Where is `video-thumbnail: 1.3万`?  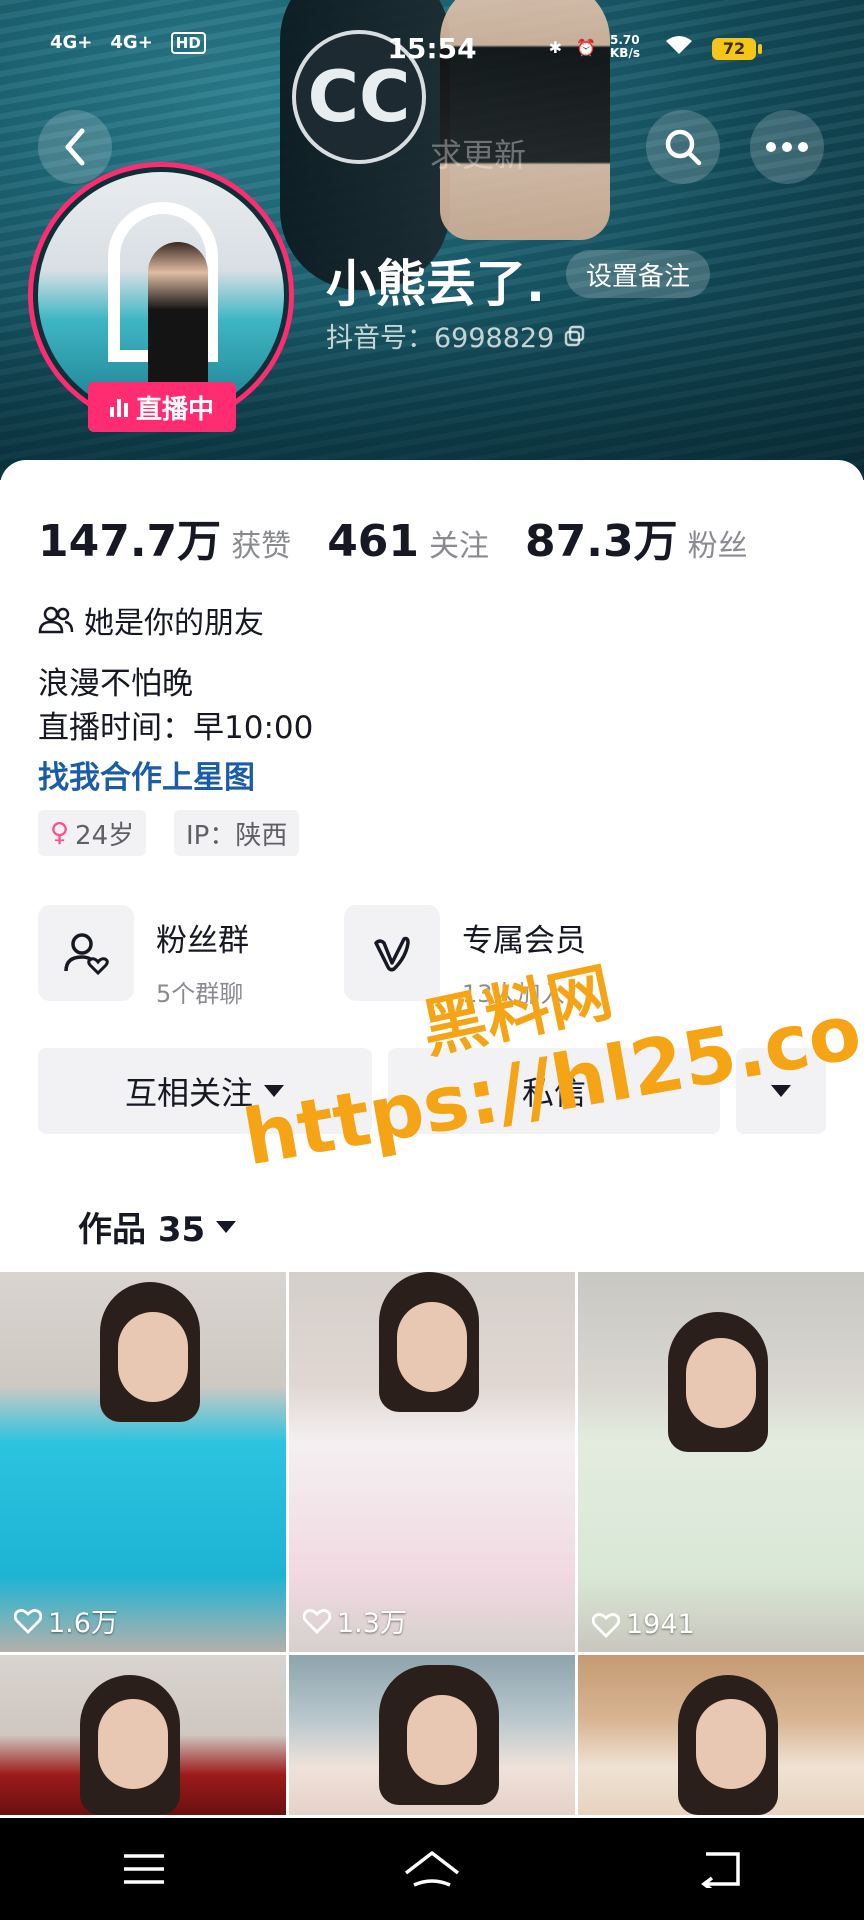
video-thumbnail: 1.3万 is located at coordinates (432, 1462).